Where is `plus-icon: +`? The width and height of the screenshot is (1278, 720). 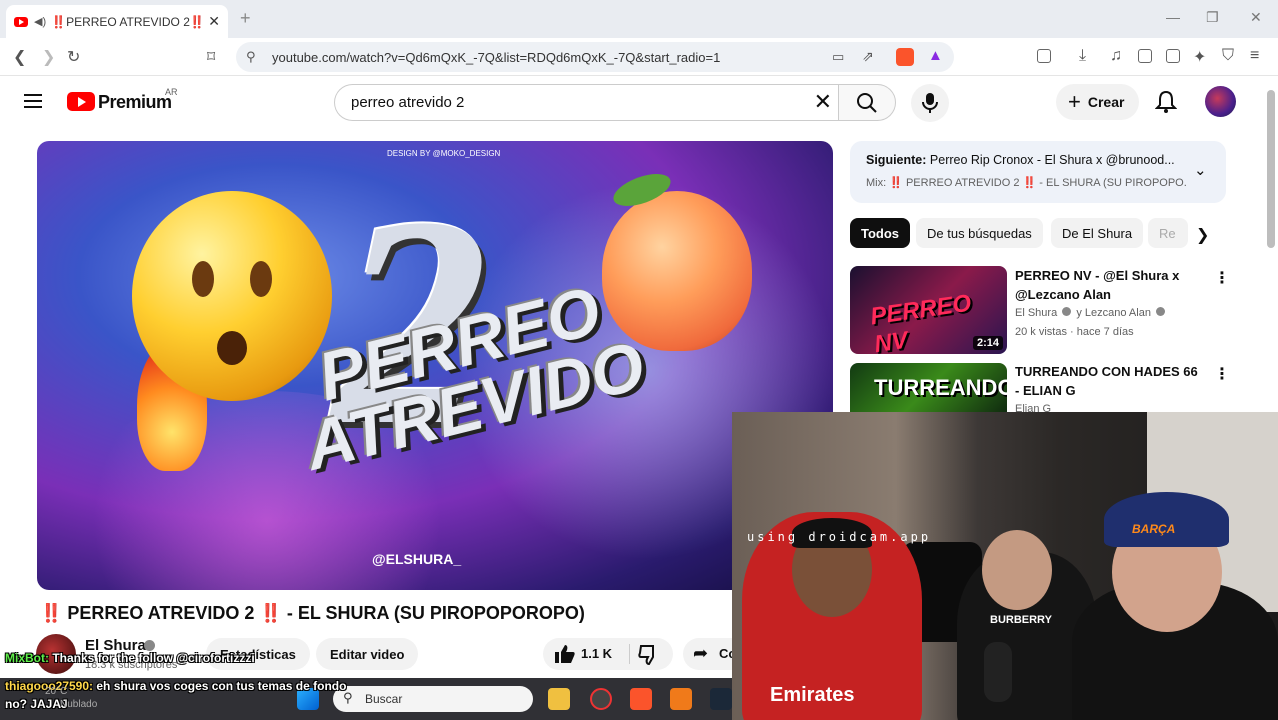 plus-icon: + is located at coordinates (1074, 101).